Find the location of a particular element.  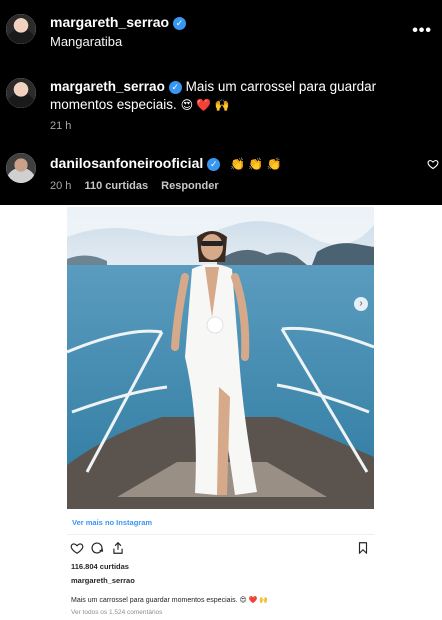

reply-time: 20 h is located at coordinates (61, 186).